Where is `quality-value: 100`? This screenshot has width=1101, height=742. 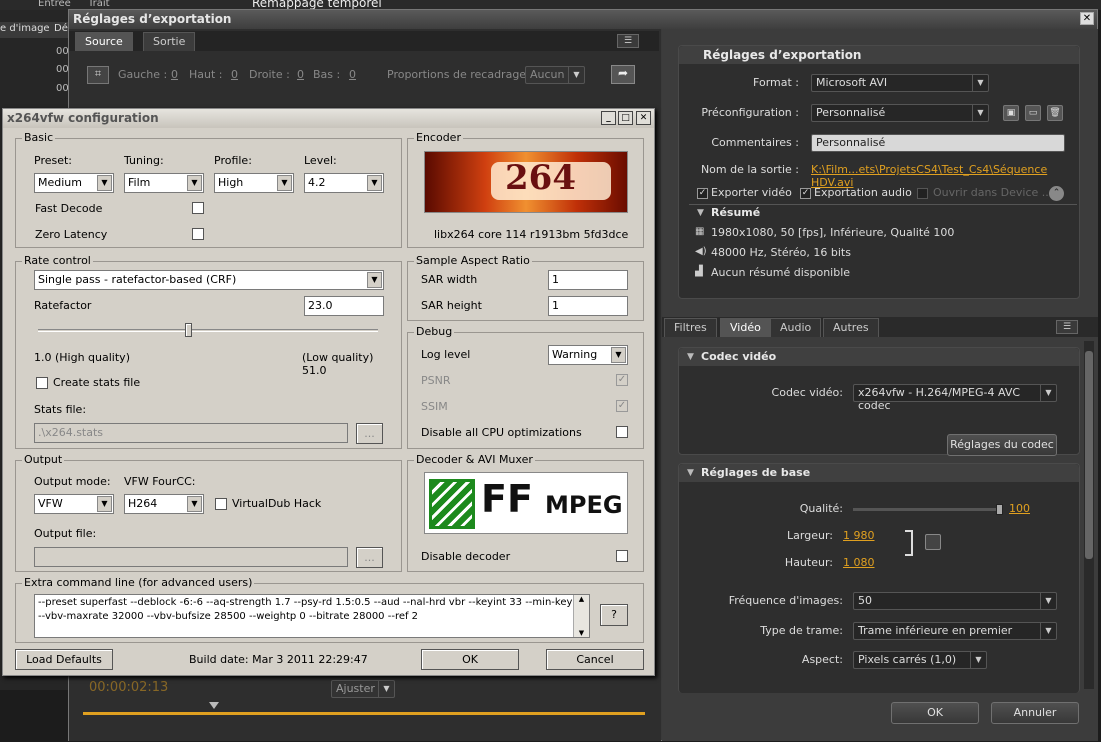
quality-value: 100 is located at coordinates (1019, 508).